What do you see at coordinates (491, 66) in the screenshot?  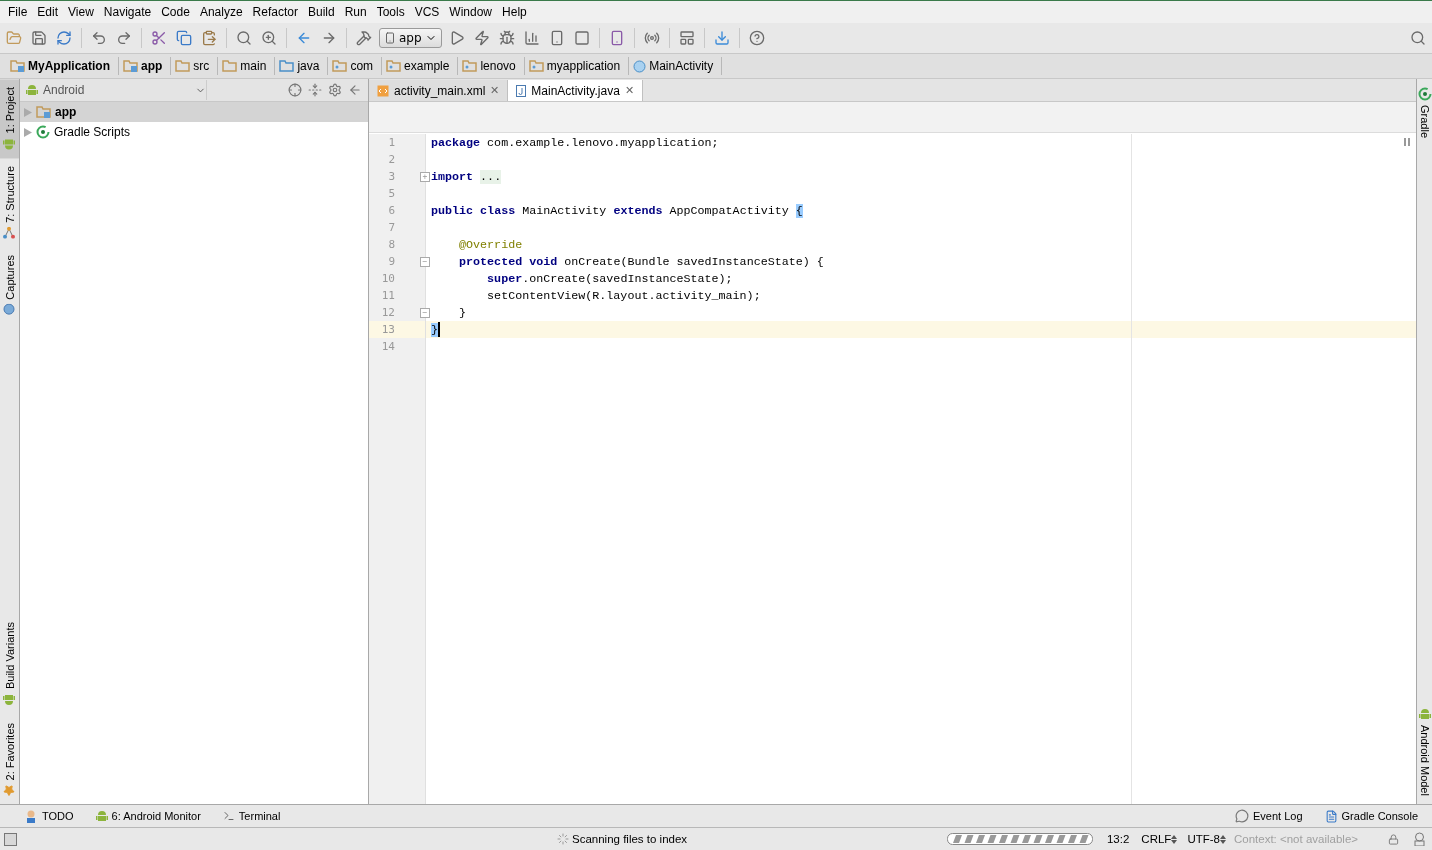 I see `breadcrumb: lenovo` at bounding box center [491, 66].